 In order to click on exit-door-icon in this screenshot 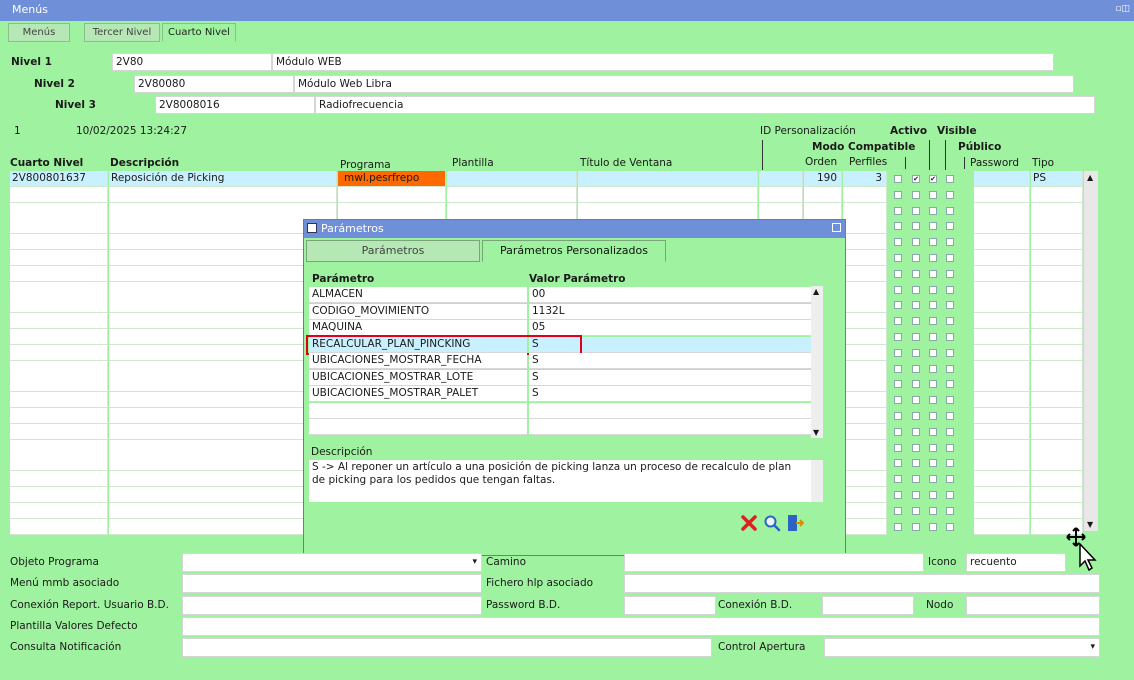, I will do `click(795, 523)`.